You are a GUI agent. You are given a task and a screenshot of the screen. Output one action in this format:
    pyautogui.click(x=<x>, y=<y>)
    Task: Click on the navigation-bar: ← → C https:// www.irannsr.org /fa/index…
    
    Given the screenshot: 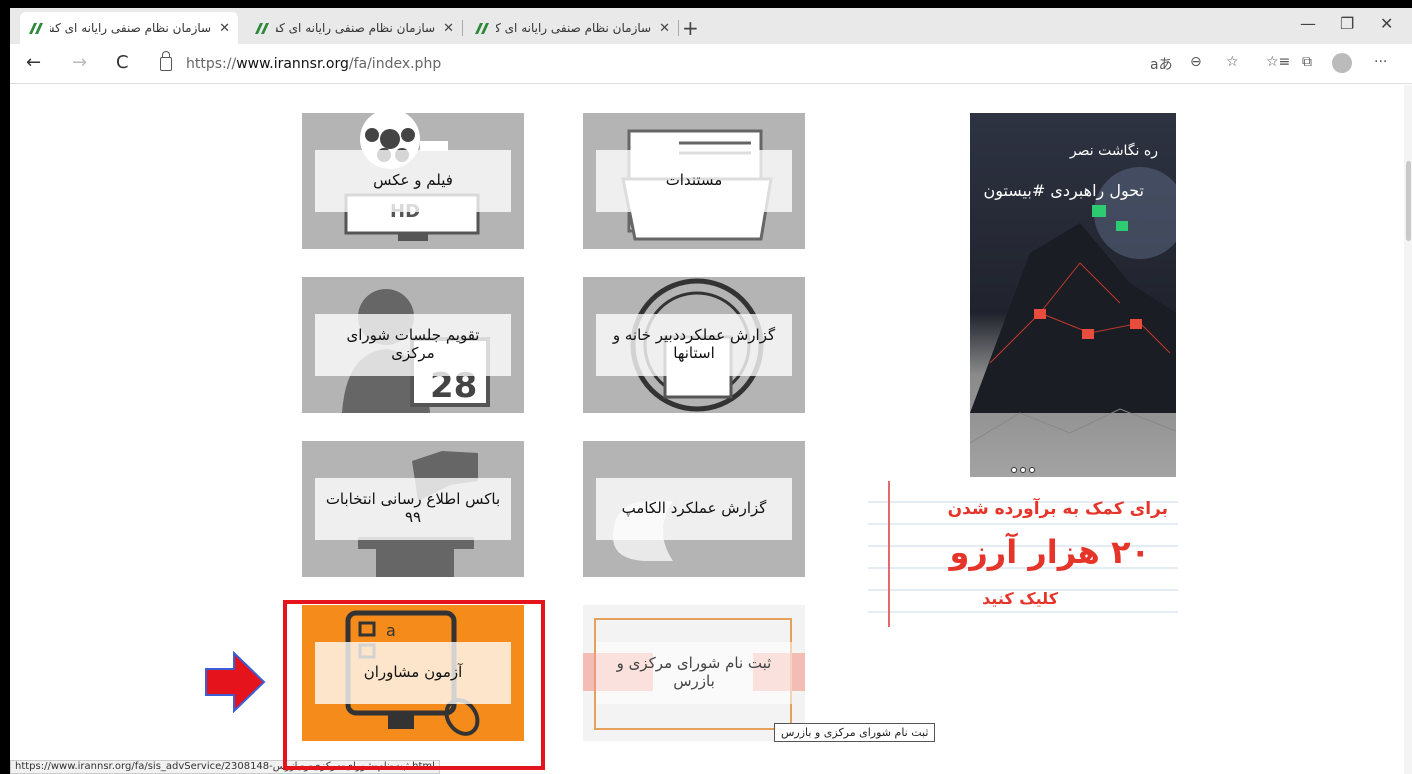 What is the action you would take?
    pyautogui.click(x=711, y=64)
    